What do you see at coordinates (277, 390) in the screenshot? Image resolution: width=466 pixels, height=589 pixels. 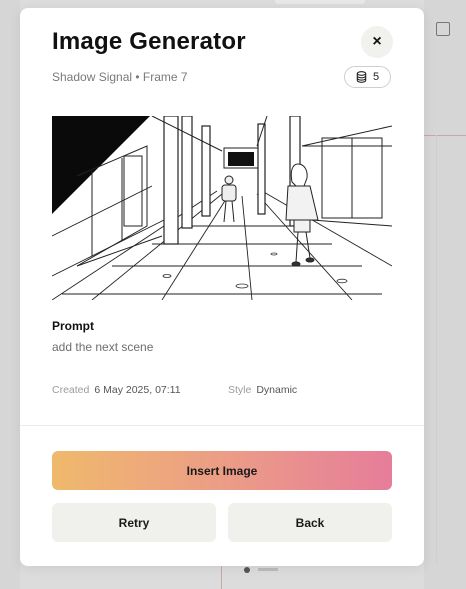 I see `style-value: Dynamic` at bounding box center [277, 390].